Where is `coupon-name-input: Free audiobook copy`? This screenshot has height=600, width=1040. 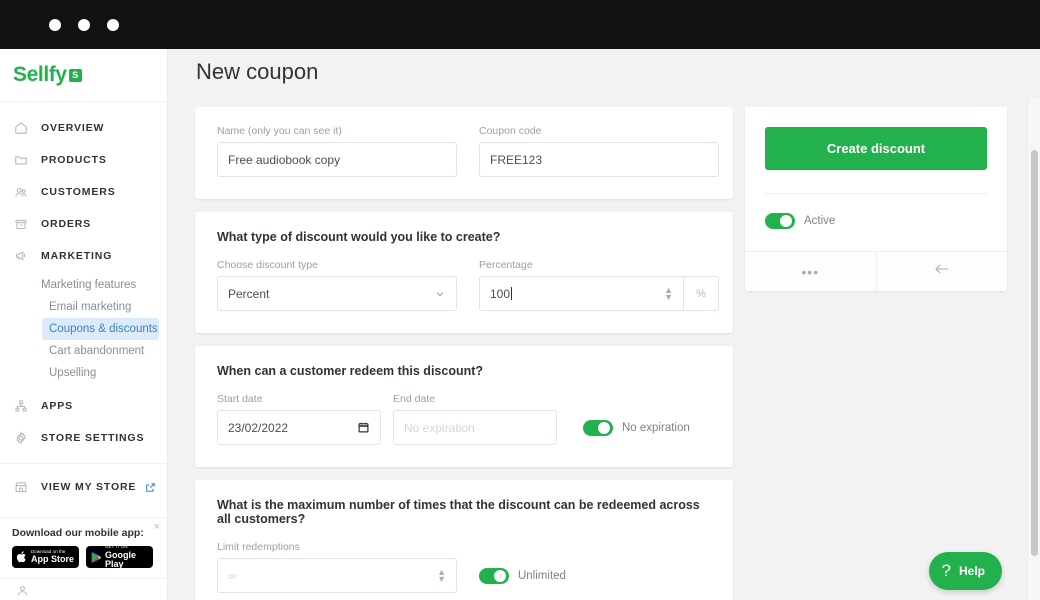
coupon-name-input: Free audiobook copy is located at coordinates (337, 159).